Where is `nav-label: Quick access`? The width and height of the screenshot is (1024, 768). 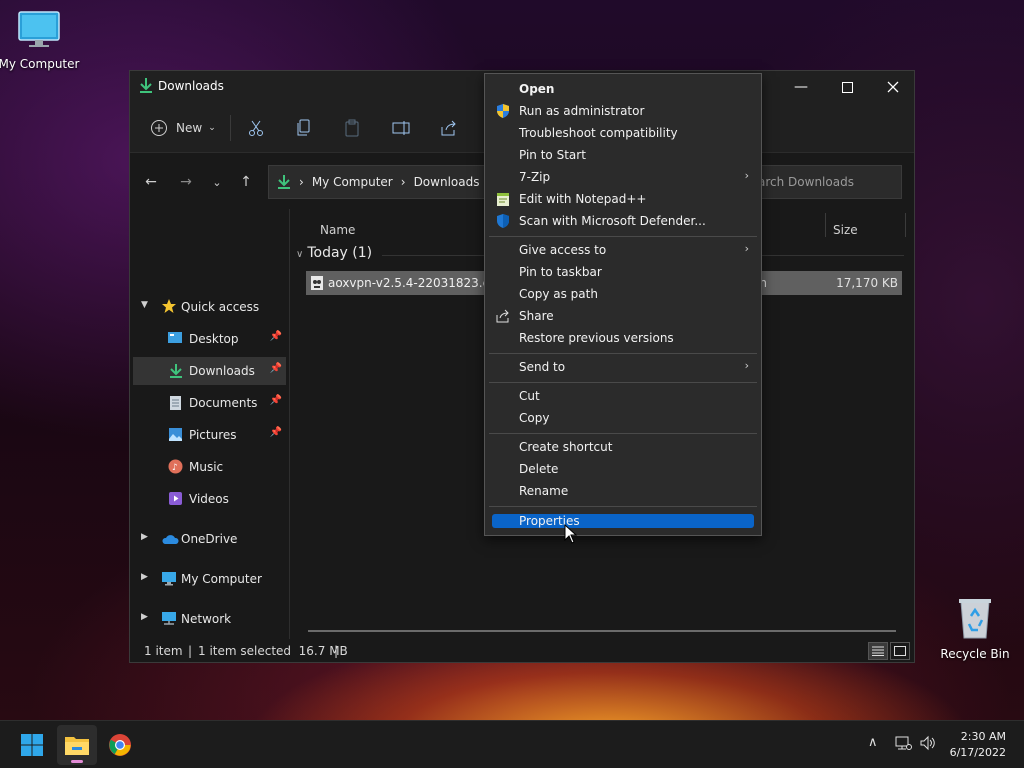 nav-label: Quick access is located at coordinates (220, 307).